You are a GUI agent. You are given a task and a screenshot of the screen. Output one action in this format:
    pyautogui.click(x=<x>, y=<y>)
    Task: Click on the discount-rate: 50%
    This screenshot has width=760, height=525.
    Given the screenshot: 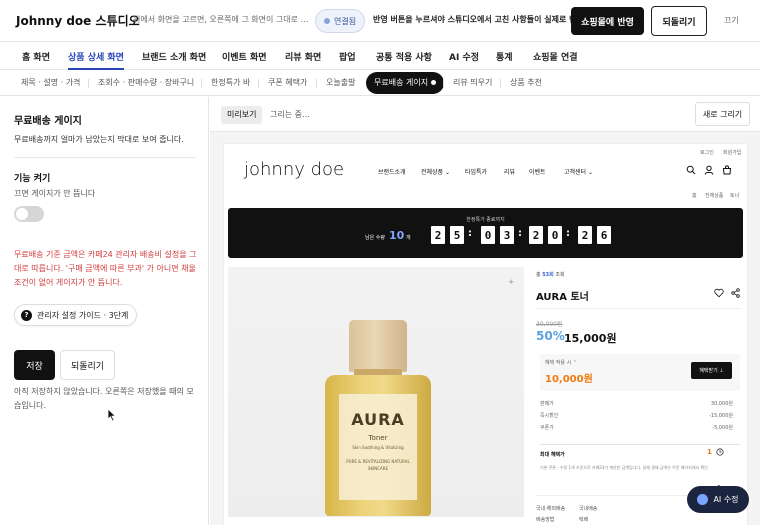 What is the action you would take?
    pyautogui.click(x=550, y=336)
    